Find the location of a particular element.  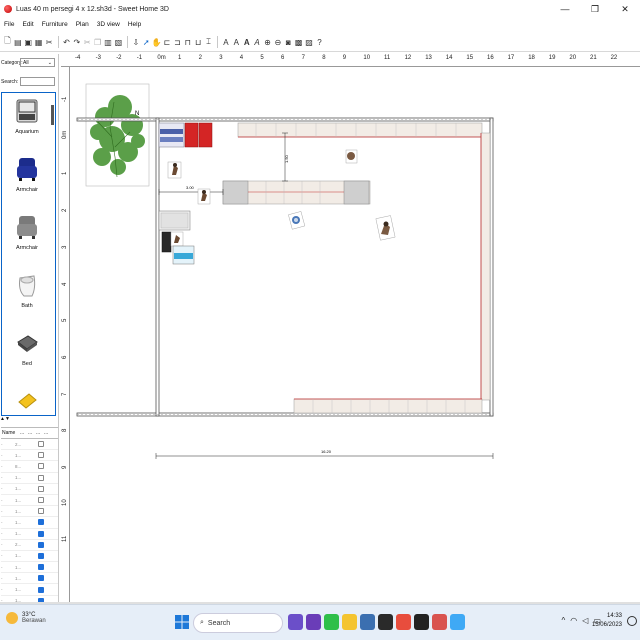

new-home-icon: 🗋 is located at coordinates (7, 42).